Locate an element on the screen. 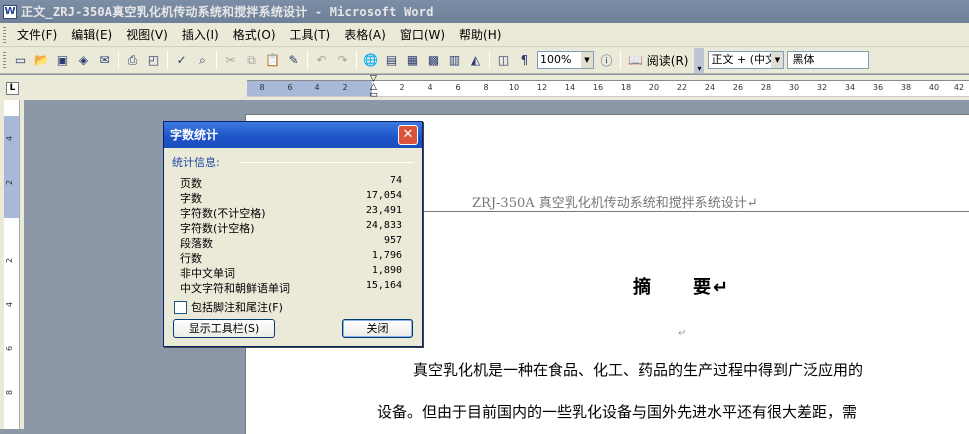  menu-insert: 插入(I) is located at coordinates (200, 34).